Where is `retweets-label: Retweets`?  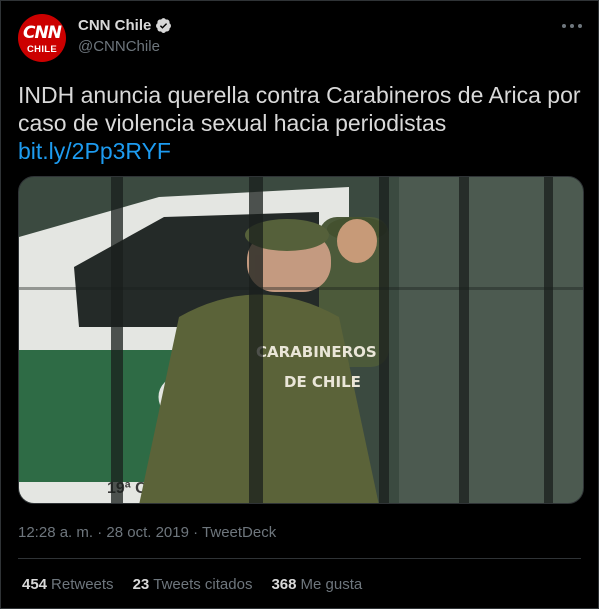 retweets-label: Retweets is located at coordinates (82, 584).